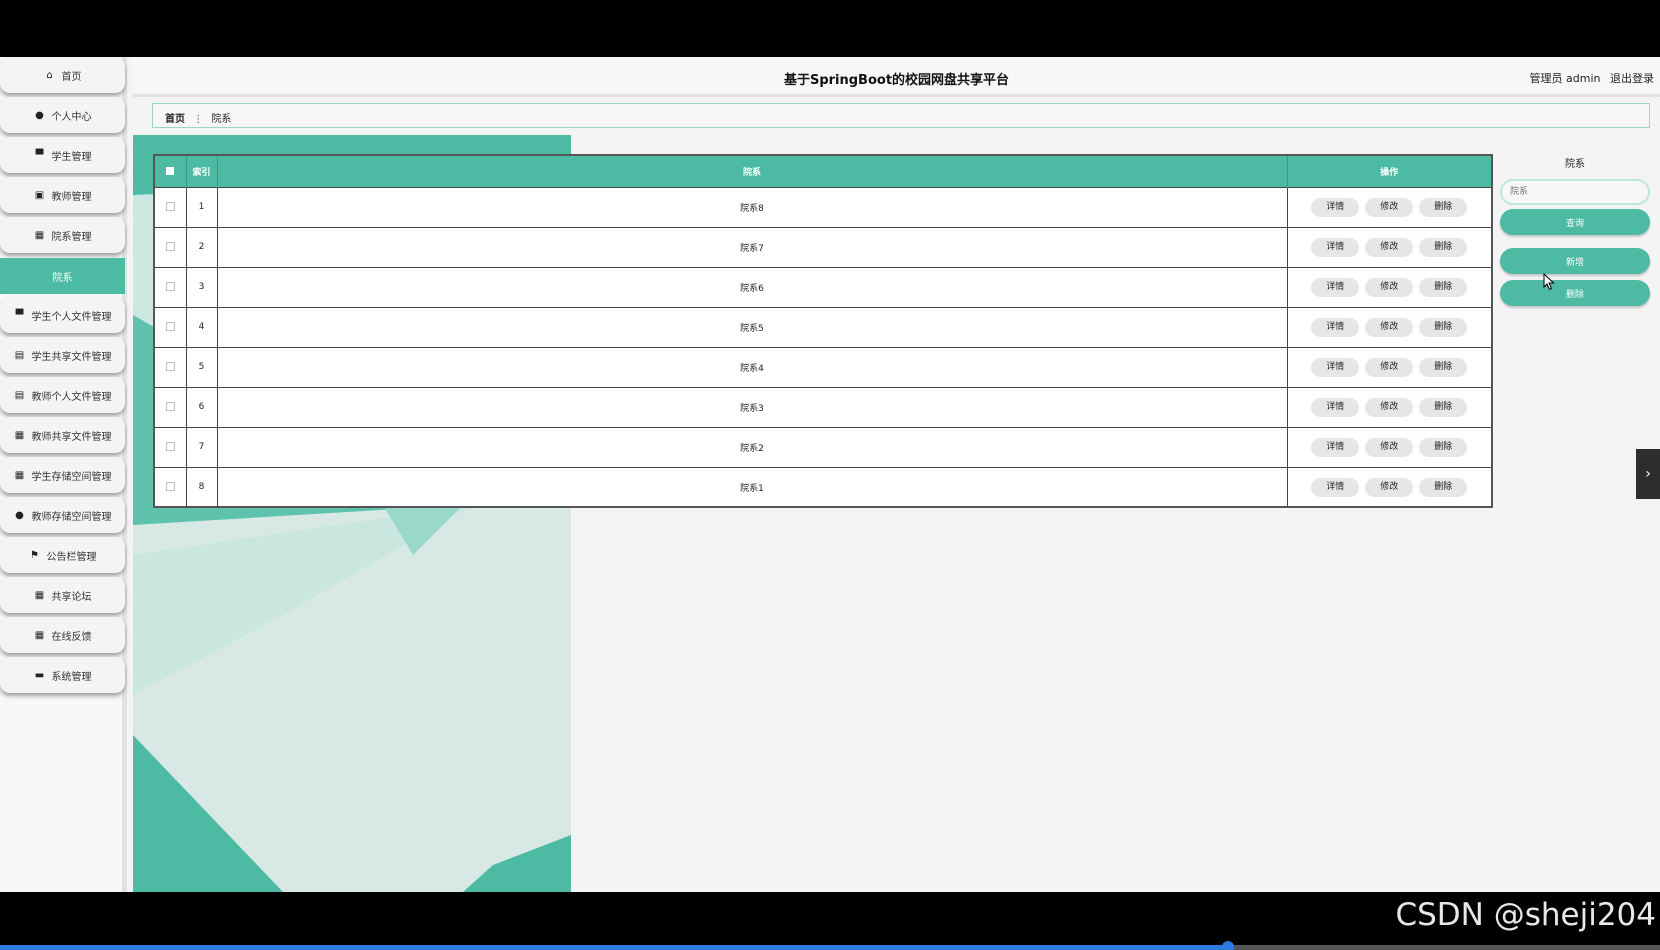 Image resolution: width=1660 pixels, height=950 pixels. I want to click on batch-delete-button: 删除, so click(1575, 293).